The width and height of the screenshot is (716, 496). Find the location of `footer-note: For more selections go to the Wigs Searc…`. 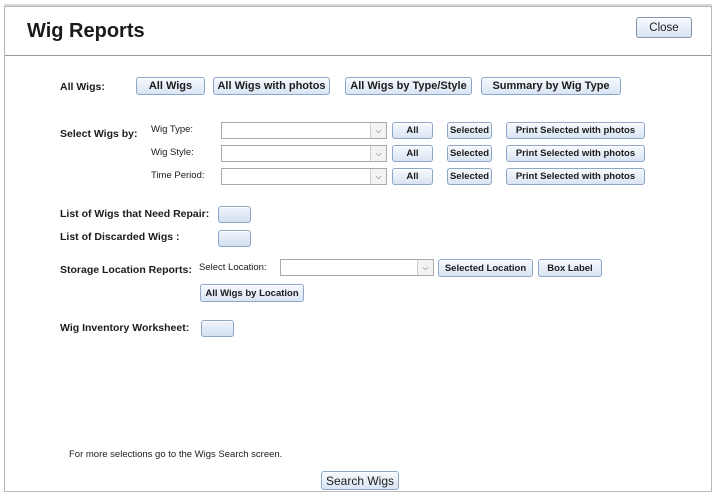

footer-note: For more selections go to the Wigs Searc… is located at coordinates (176, 454).